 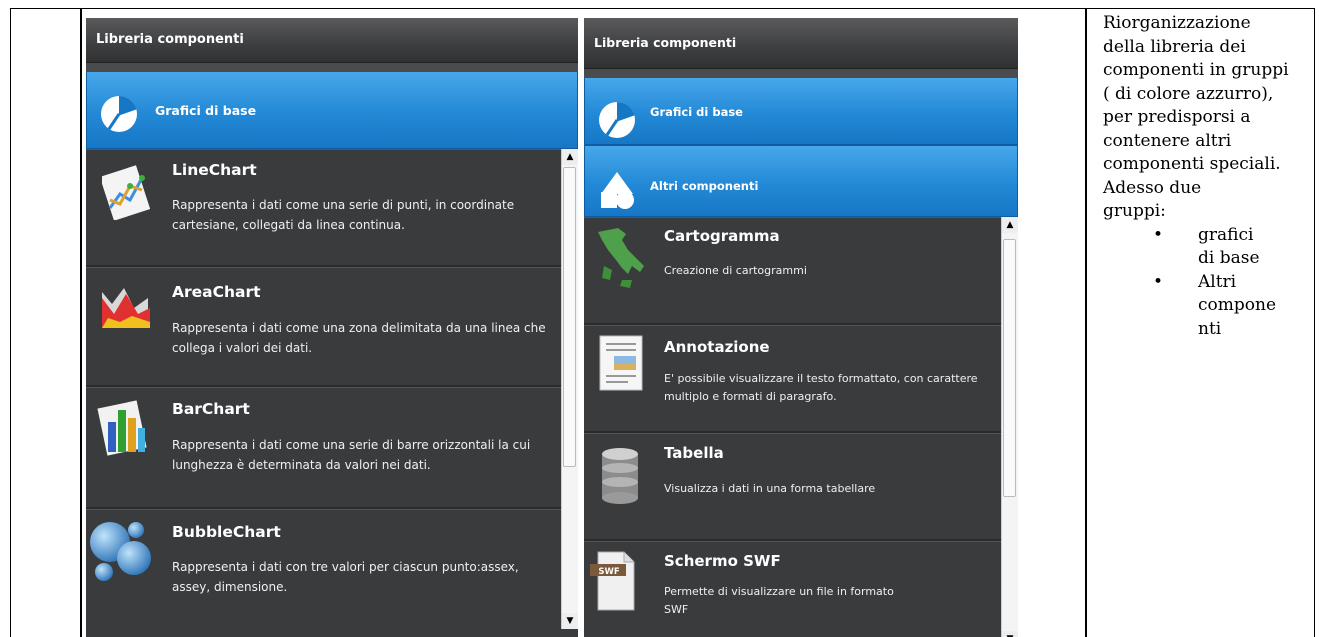 I want to click on list-item-cartogramma: Cartogramma Creazione di cartogrammi, so click(x=801, y=271).